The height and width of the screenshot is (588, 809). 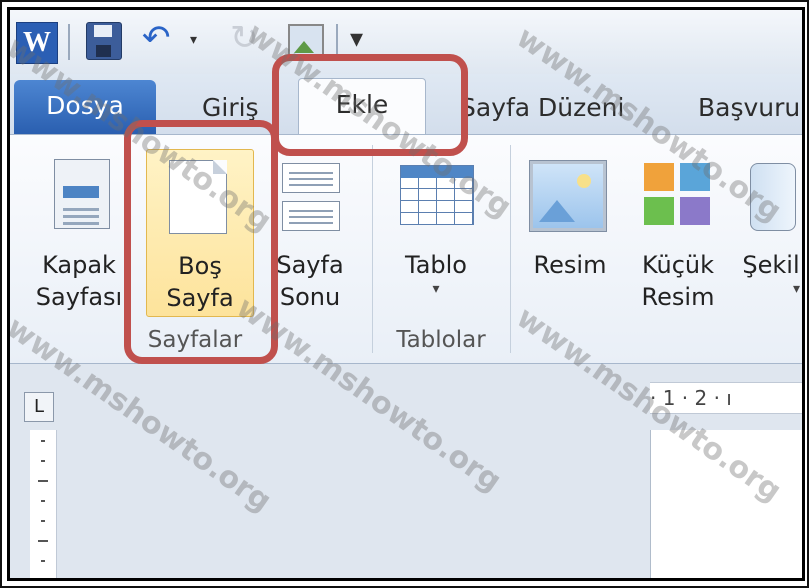 I want to click on vertical-ruler, so click(x=43, y=504).